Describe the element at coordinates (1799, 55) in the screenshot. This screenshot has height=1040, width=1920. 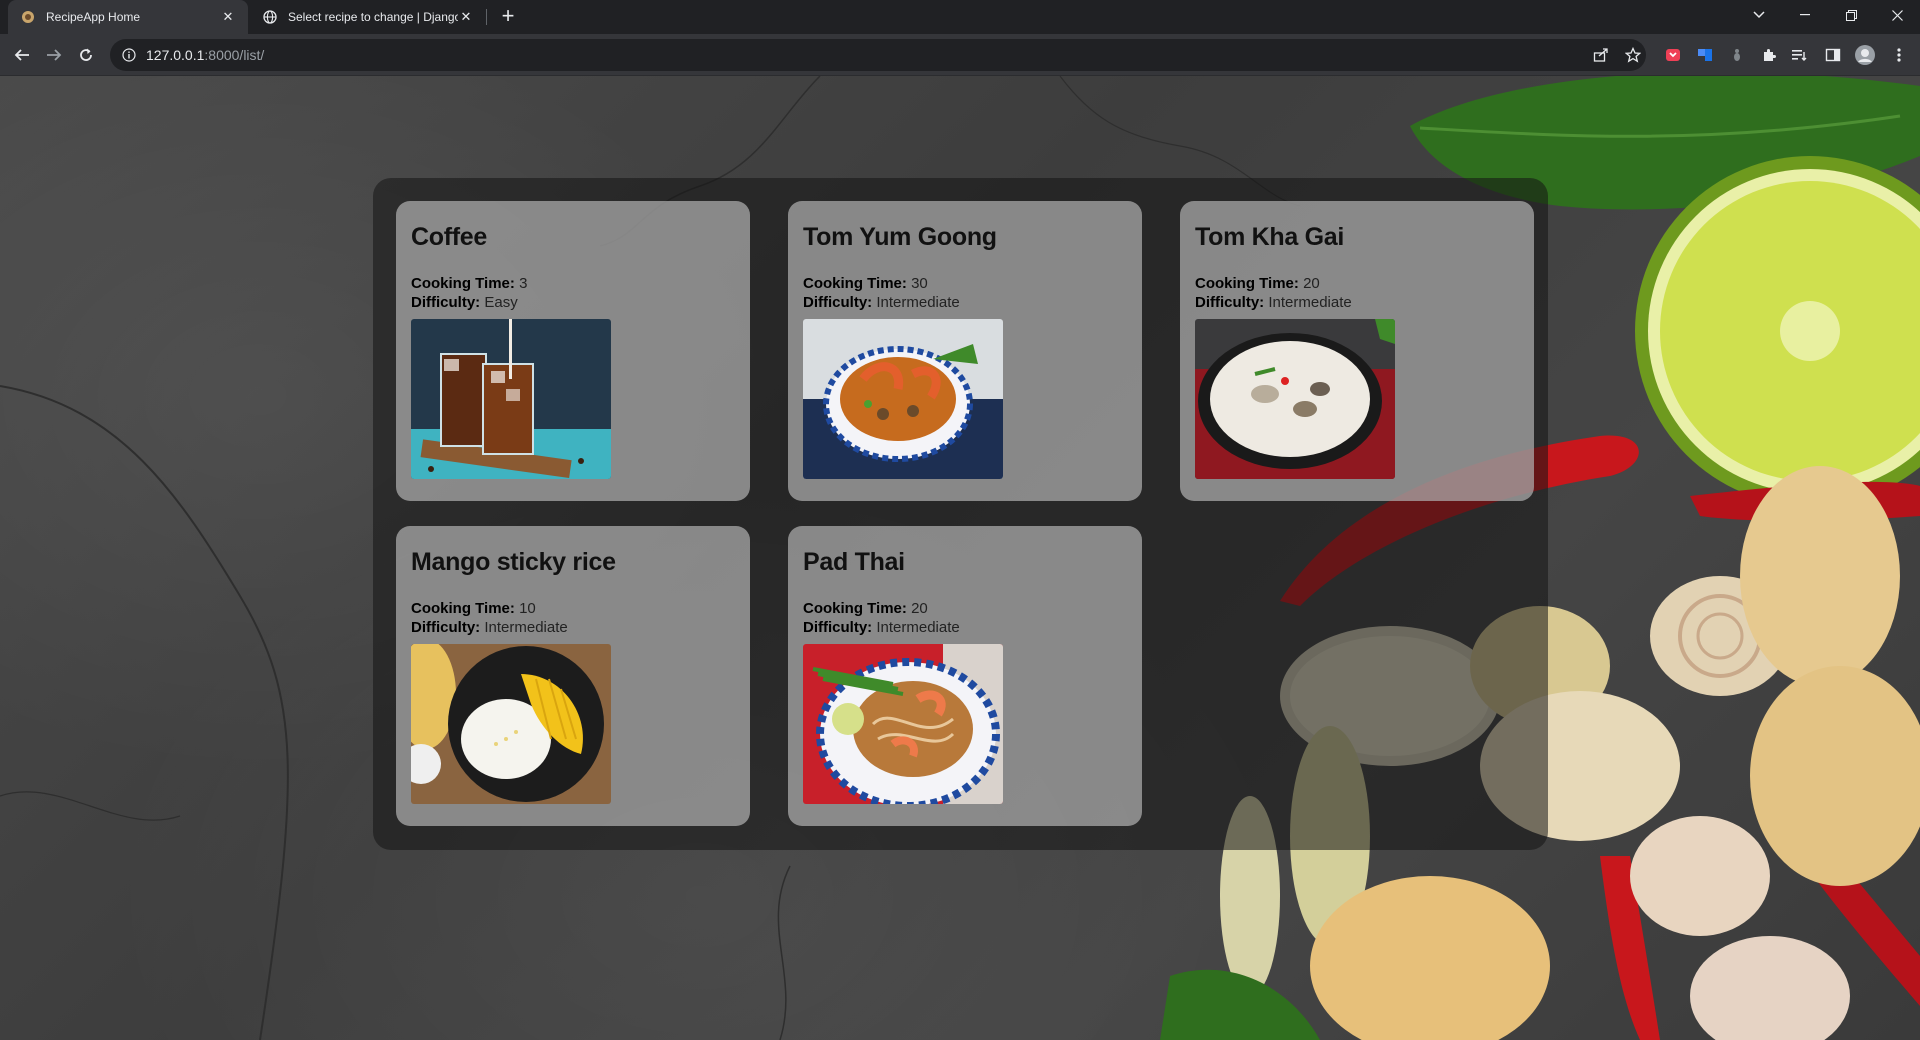
I see `reading-list-icon` at that location.